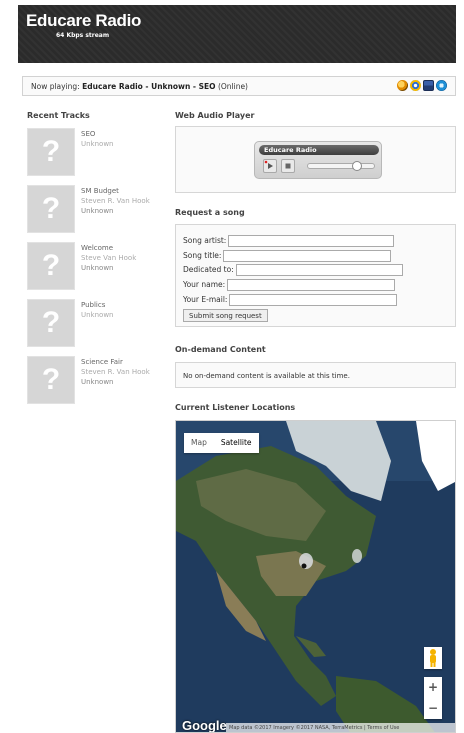 Image resolution: width=464 pixels, height=733 pixels. What do you see at coordinates (204, 725) in the screenshot?
I see `google-logo: Google` at bounding box center [204, 725].